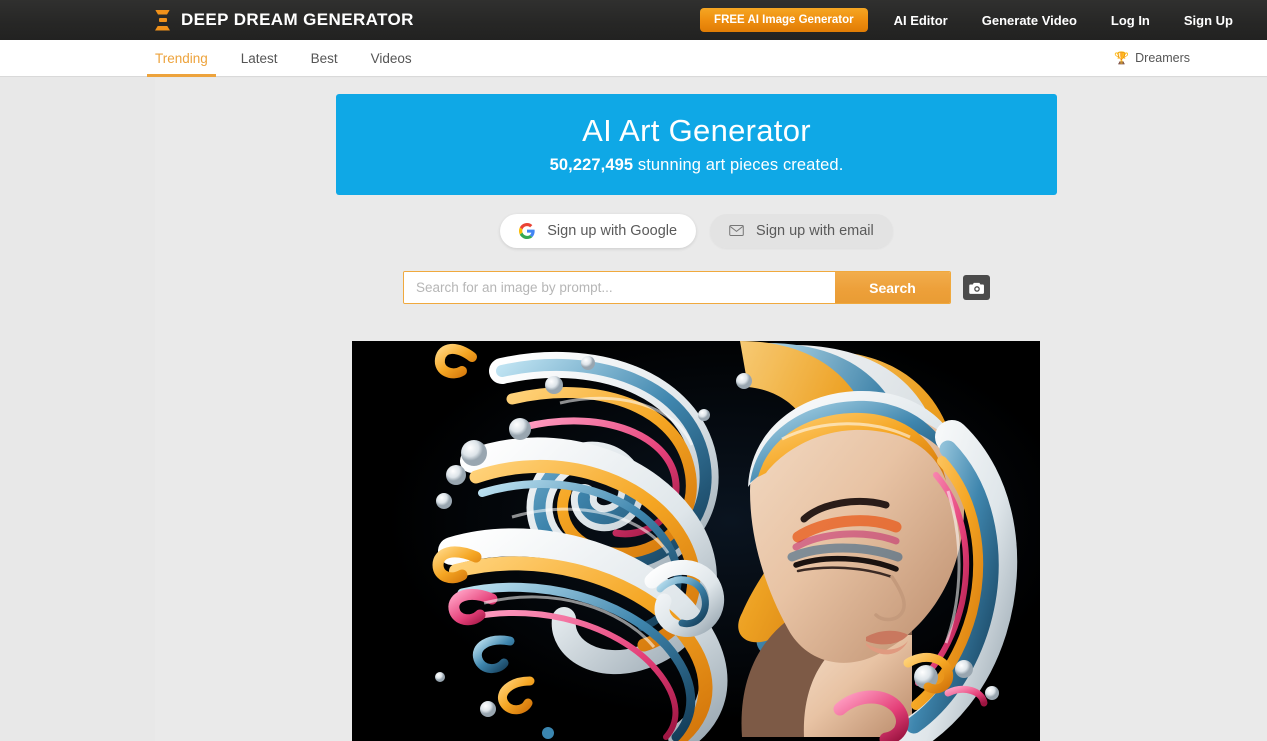 The height and width of the screenshot is (741, 1267). Describe the element at coordinates (612, 231) in the screenshot. I see `sign-up-google-label: Sign up with Google` at that location.